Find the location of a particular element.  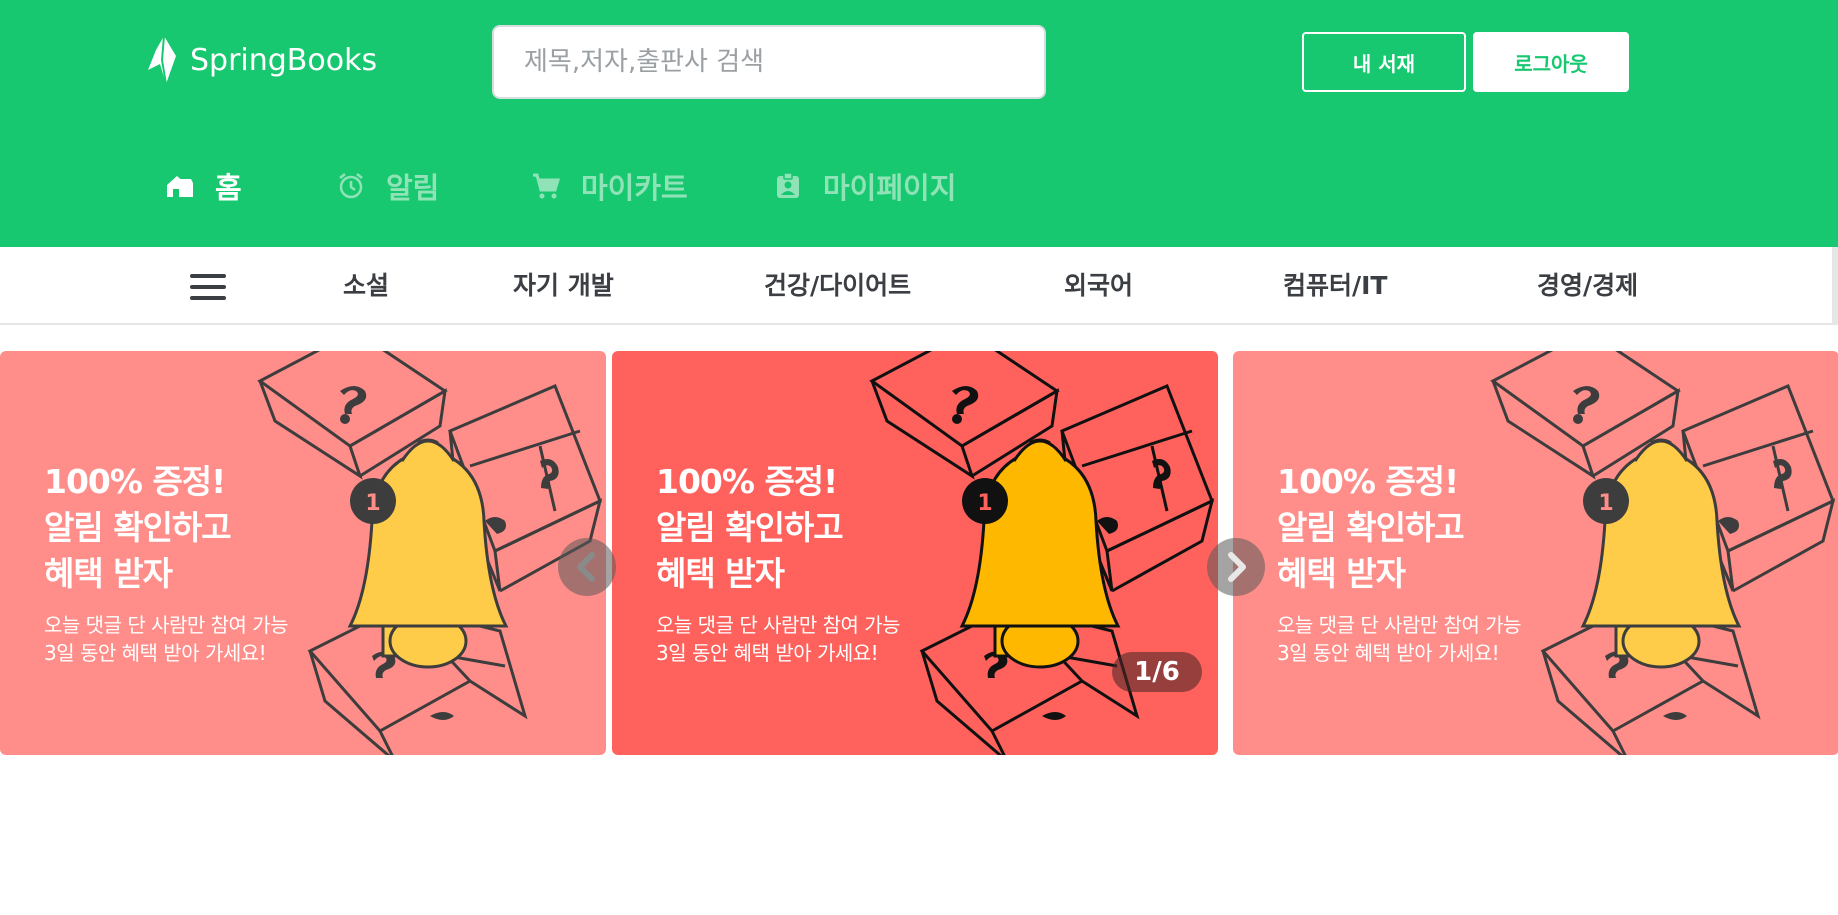

nav-alarm: 알림 is located at coordinates (387, 186).